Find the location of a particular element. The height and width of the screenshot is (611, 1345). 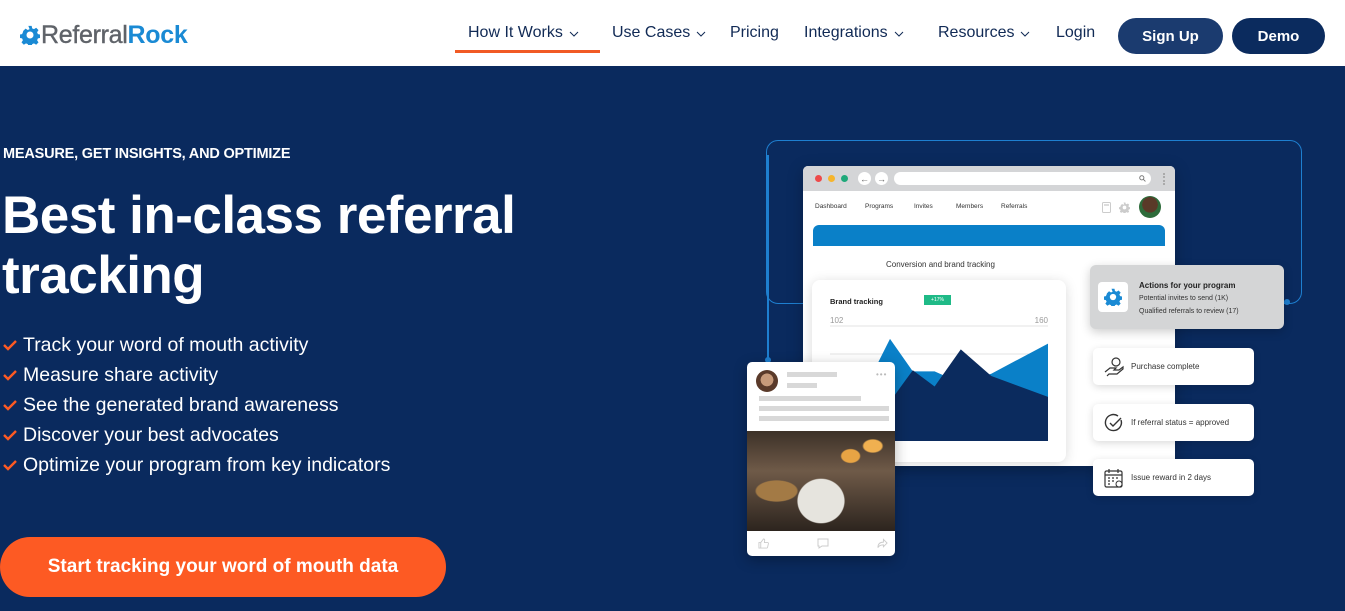

flow-step-reward: Issue reward in 2 days is located at coordinates (1173, 477).